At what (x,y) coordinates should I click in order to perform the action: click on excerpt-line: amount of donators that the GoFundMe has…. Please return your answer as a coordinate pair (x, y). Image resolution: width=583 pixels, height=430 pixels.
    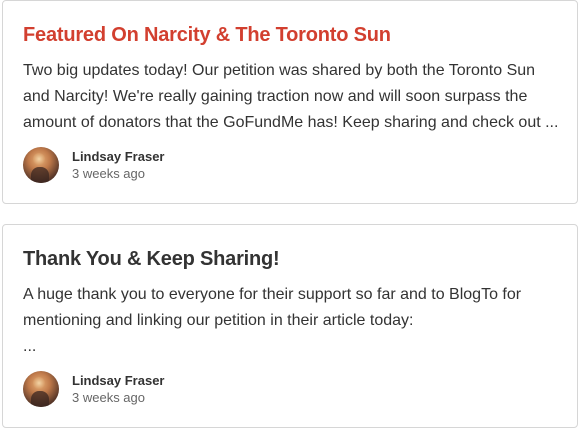
    Looking at the image, I should click on (290, 122).